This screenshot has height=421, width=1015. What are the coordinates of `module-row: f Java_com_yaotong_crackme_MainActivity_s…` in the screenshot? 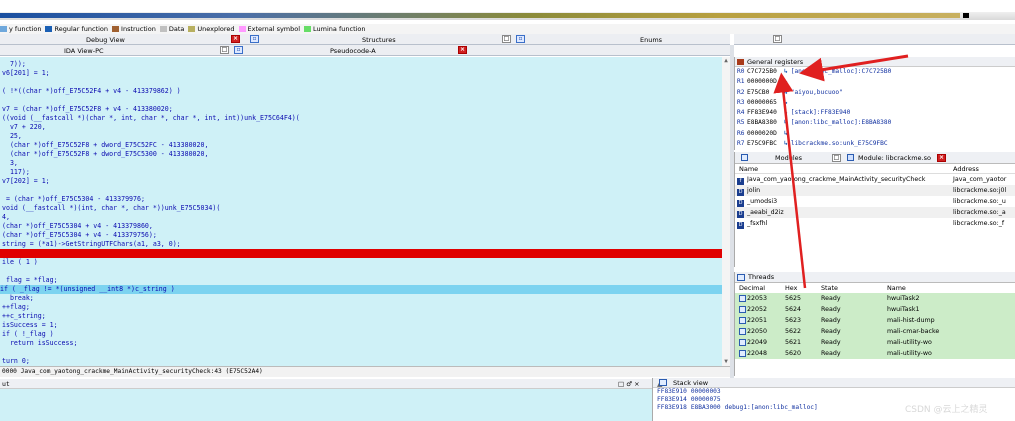 It's located at (875, 179).